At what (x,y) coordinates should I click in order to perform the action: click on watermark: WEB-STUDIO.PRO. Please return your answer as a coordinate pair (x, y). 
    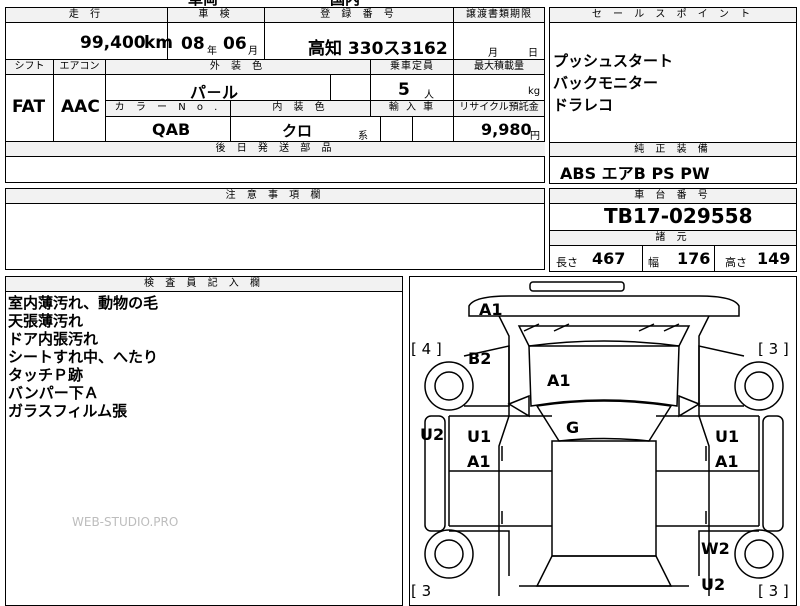
    Looking at the image, I should click on (125, 522).